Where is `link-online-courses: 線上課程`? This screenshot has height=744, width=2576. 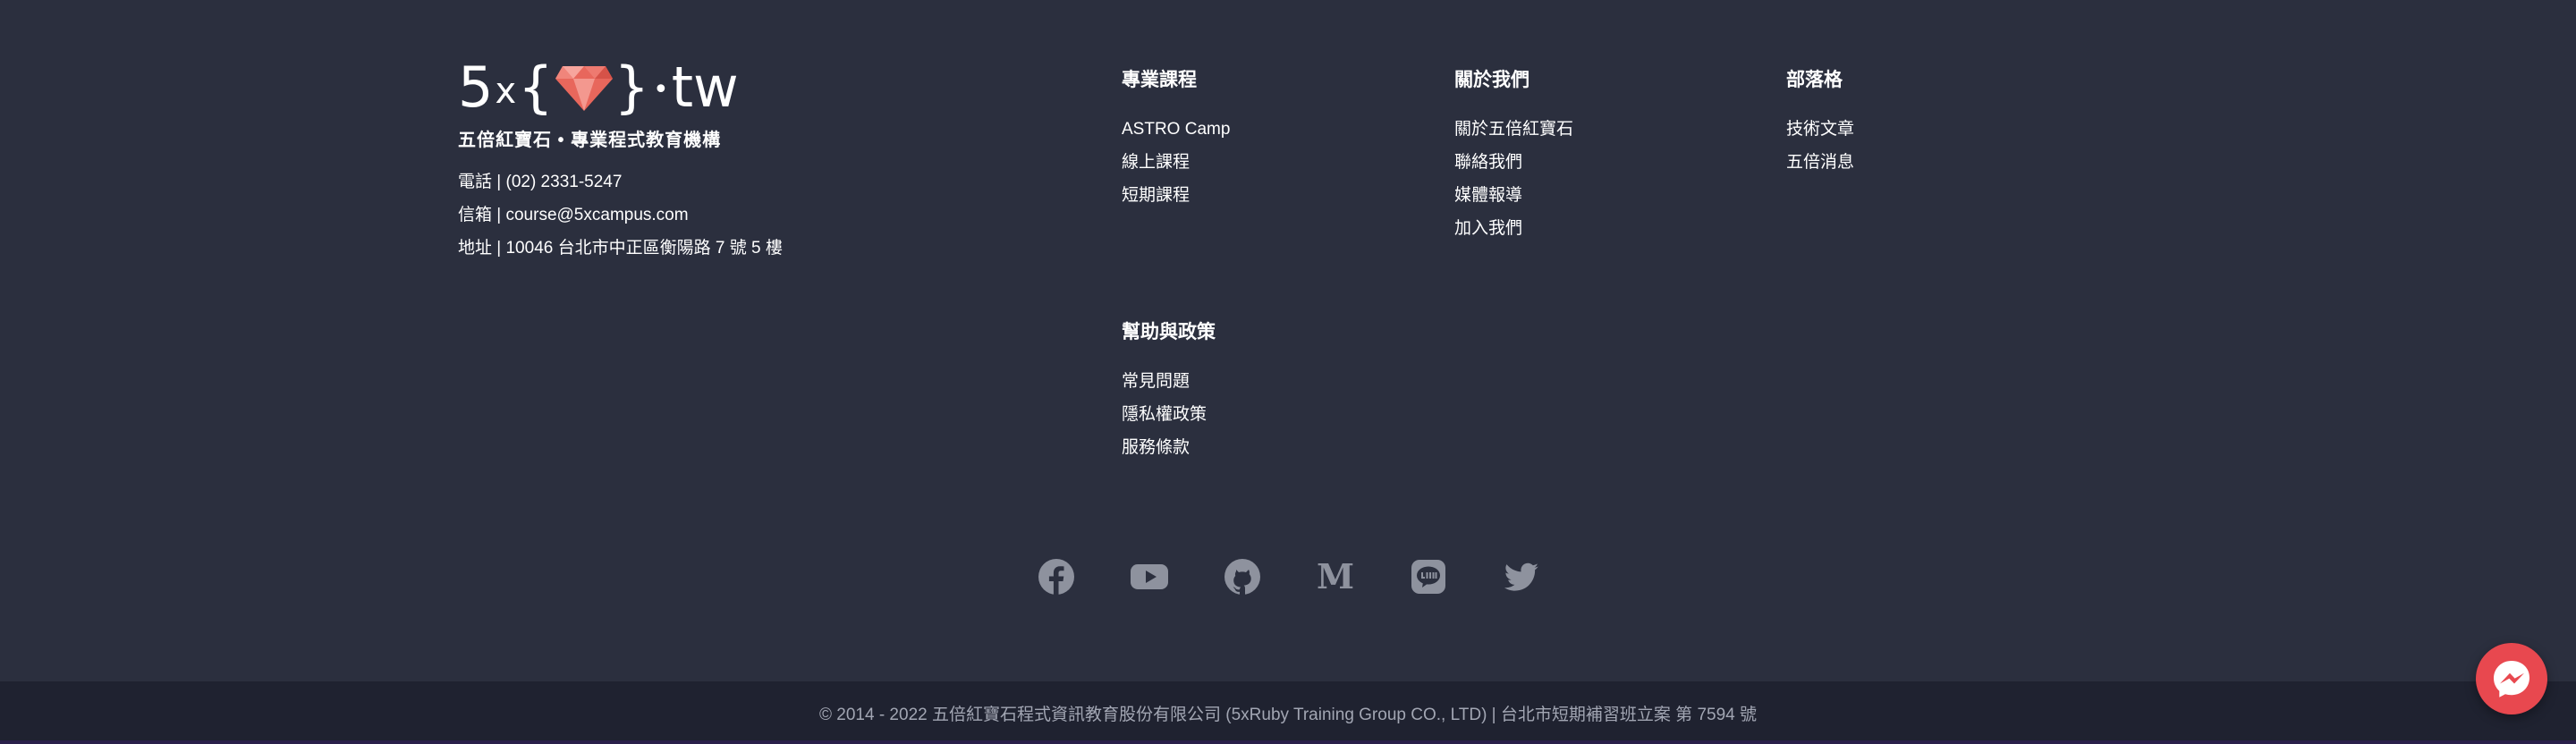
link-online-courses: 線上課程 is located at coordinates (1256, 162).